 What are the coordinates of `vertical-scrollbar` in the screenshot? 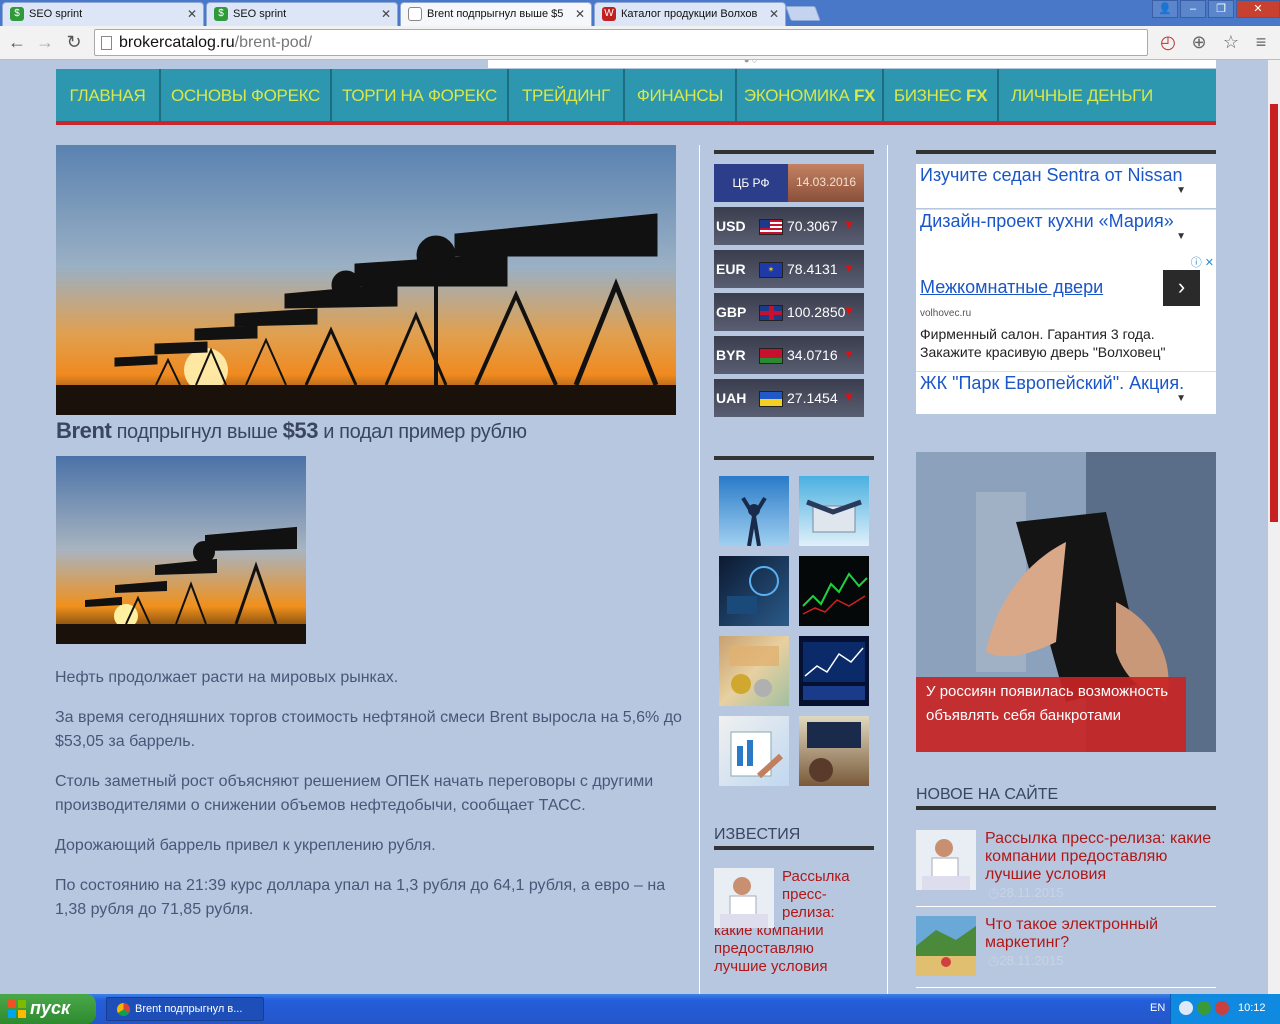 It's located at (1274, 527).